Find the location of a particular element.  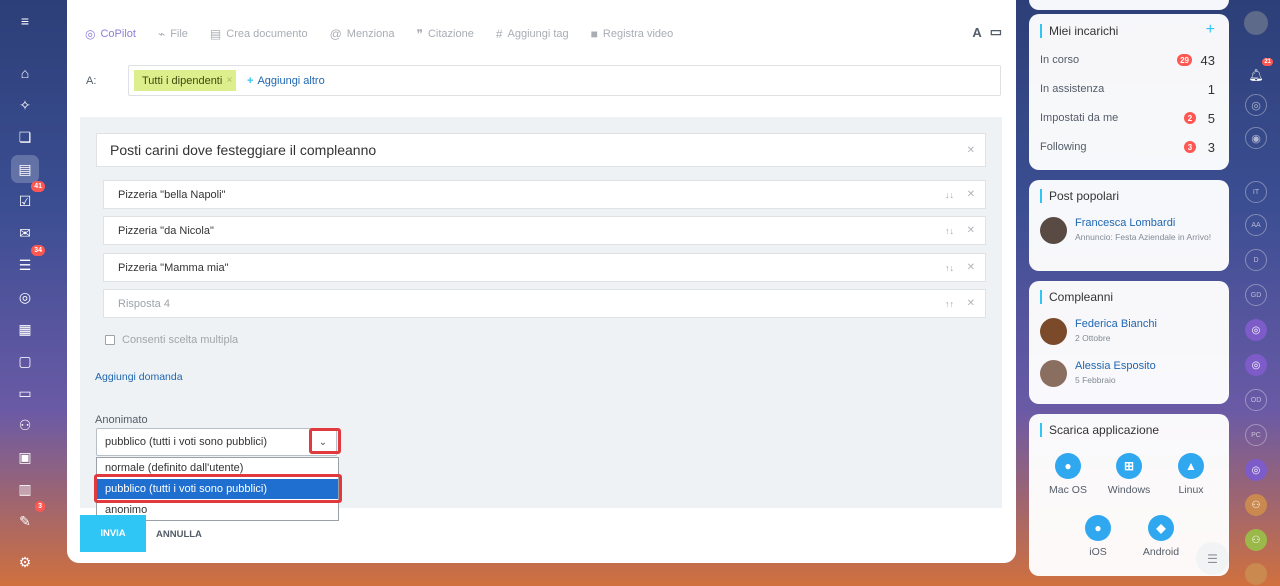

multiple-choice-checkbox is located at coordinates (110, 340).